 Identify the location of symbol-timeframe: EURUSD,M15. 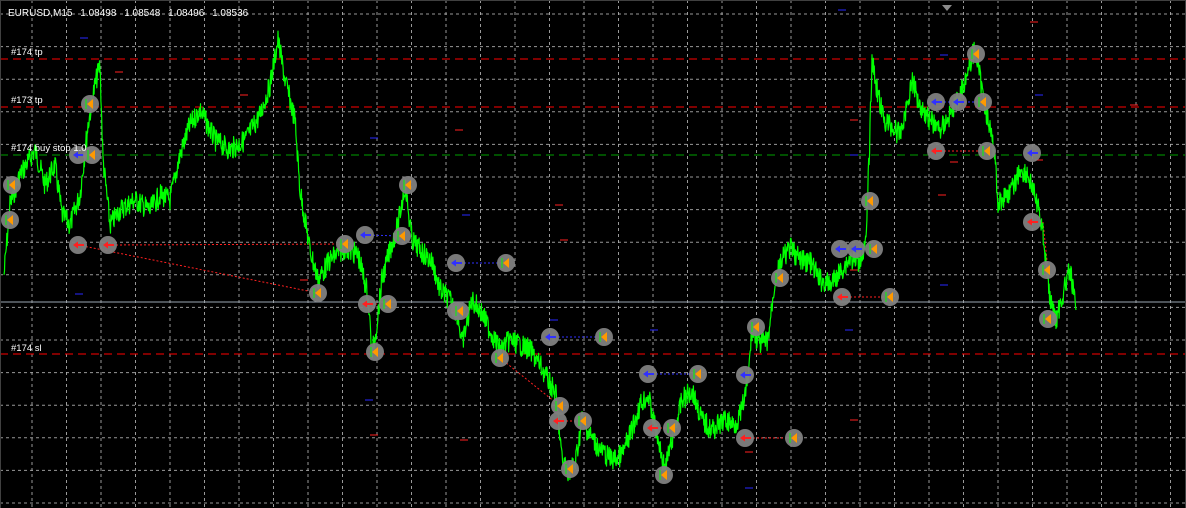
(40, 13).